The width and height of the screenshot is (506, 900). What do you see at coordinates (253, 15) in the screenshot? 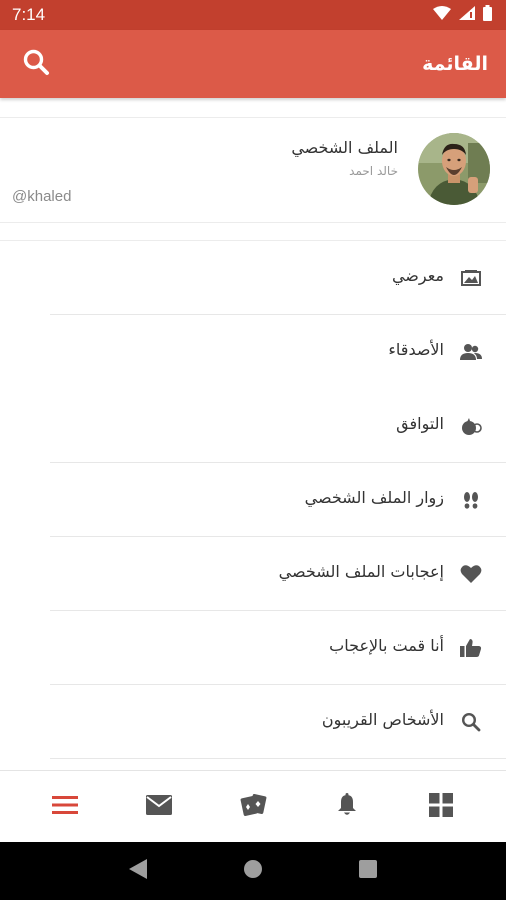
I see `status-bar: 7:14` at bounding box center [253, 15].